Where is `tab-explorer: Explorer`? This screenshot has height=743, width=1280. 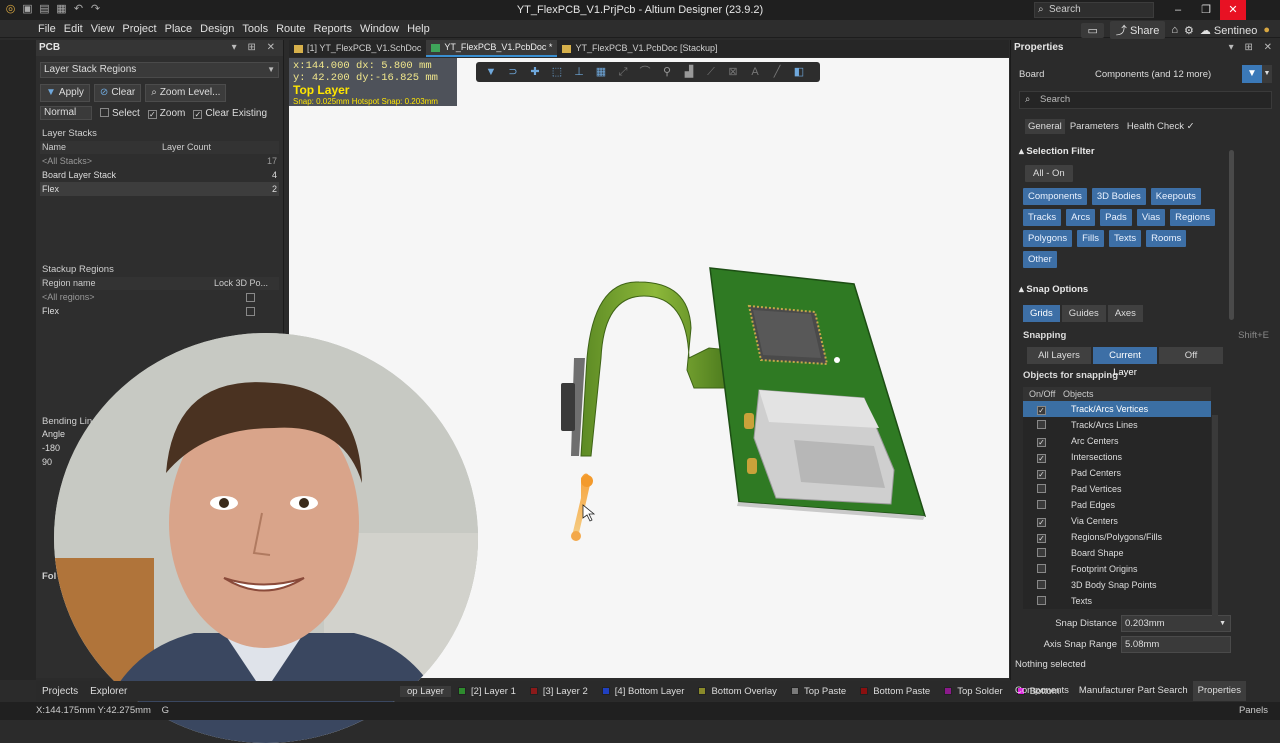 tab-explorer: Explorer is located at coordinates (108, 691).